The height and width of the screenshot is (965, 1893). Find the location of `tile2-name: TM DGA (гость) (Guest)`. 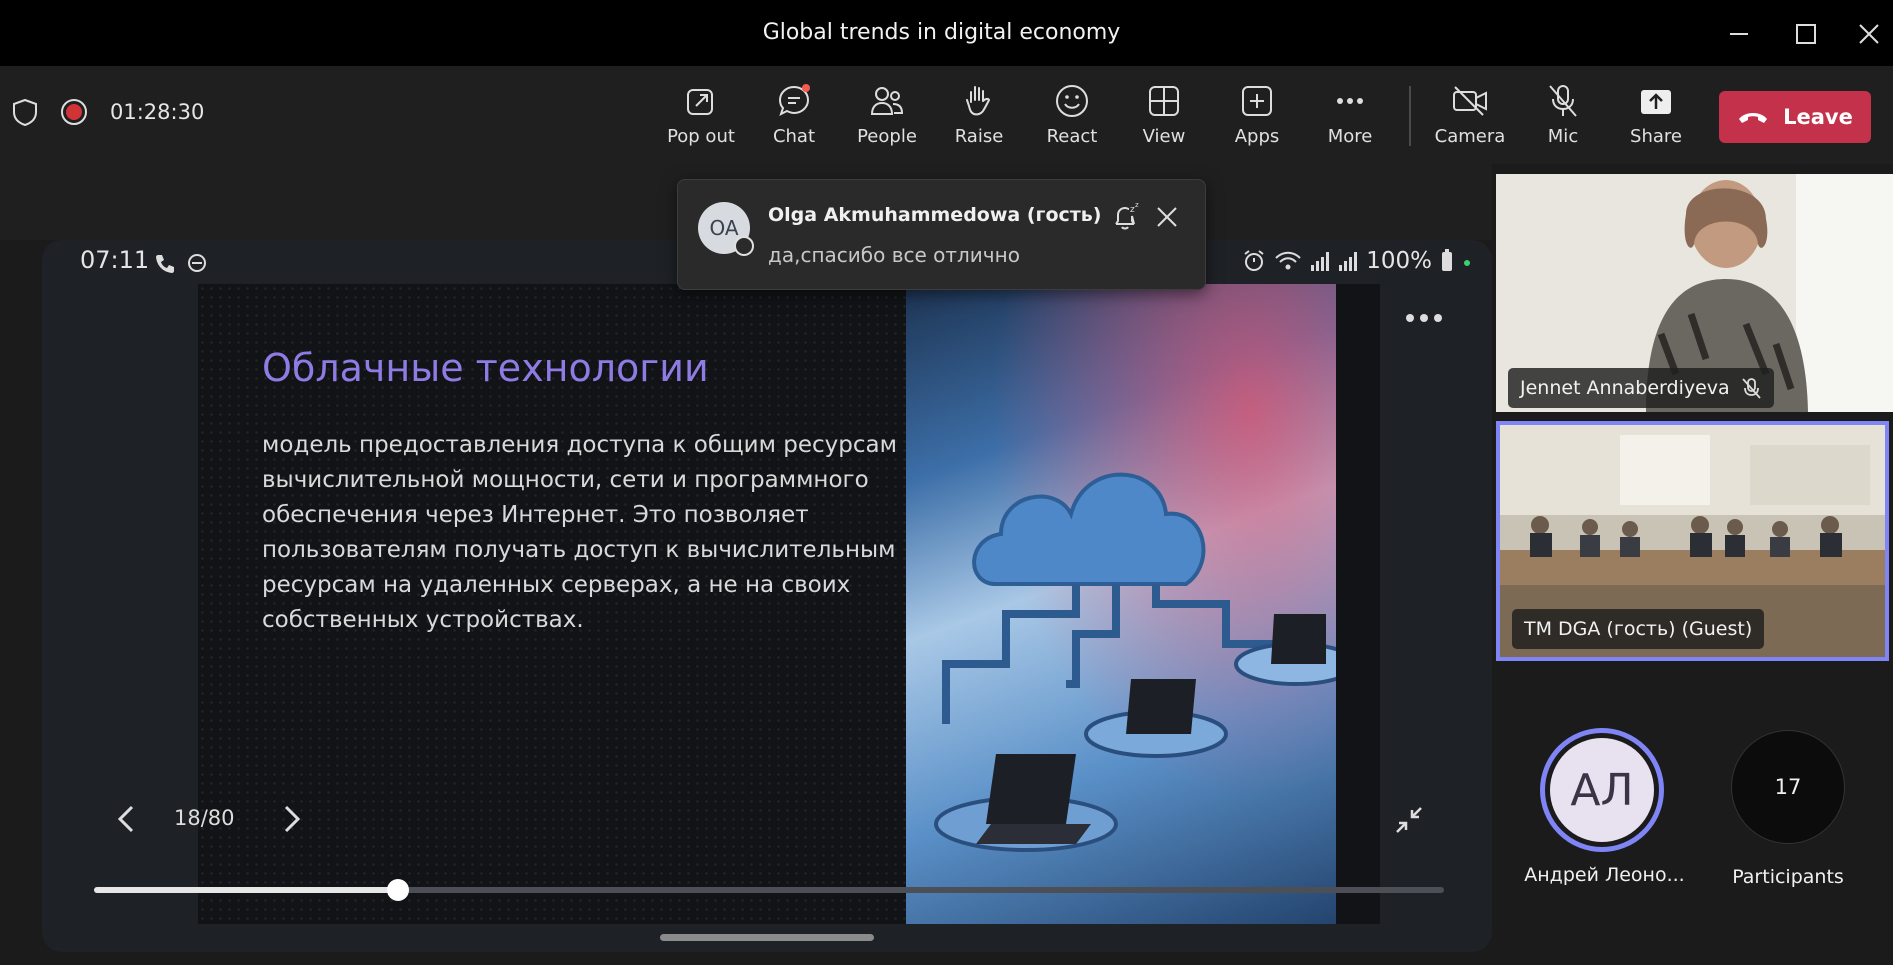

tile2-name: TM DGA (гость) (Guest) is located at coordinates (1638, 629).